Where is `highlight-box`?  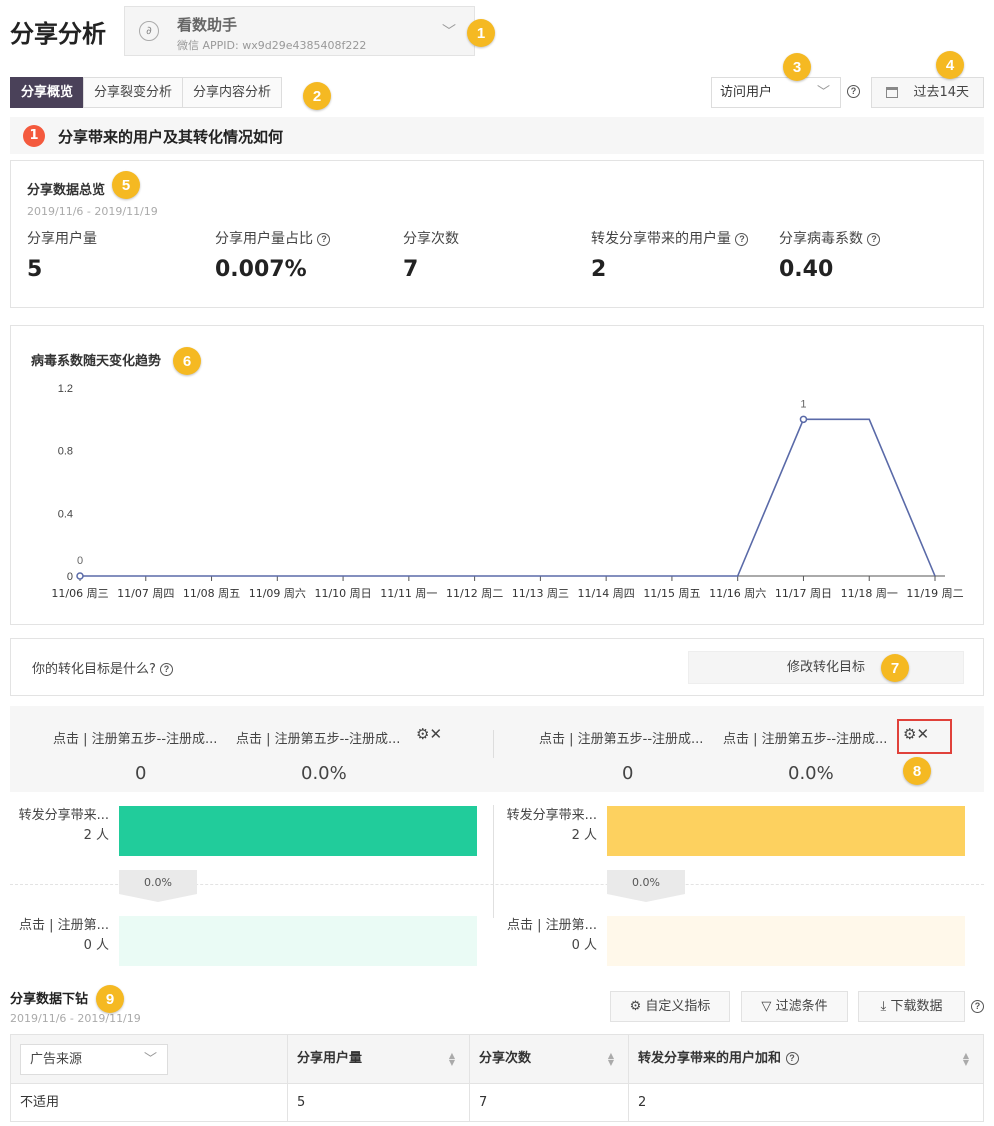
highlight-box is located at coordinates (924, 736).